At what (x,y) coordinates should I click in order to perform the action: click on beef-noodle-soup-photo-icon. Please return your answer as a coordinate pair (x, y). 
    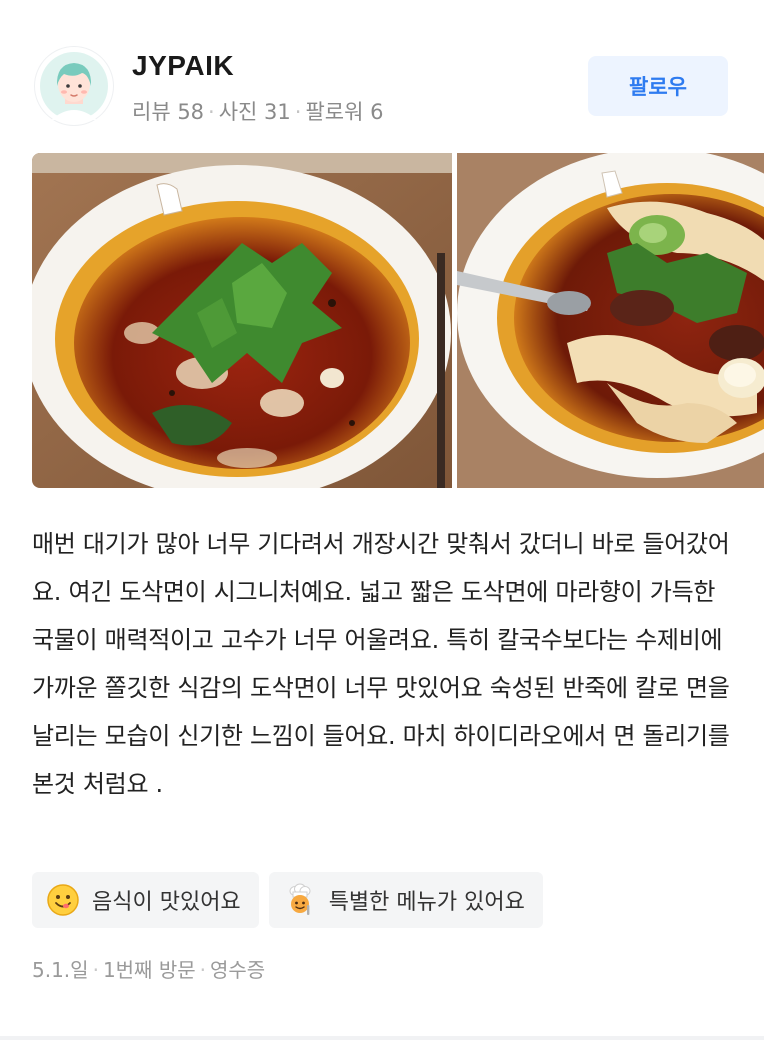
    Looking at the image, I should click on (610, 320).